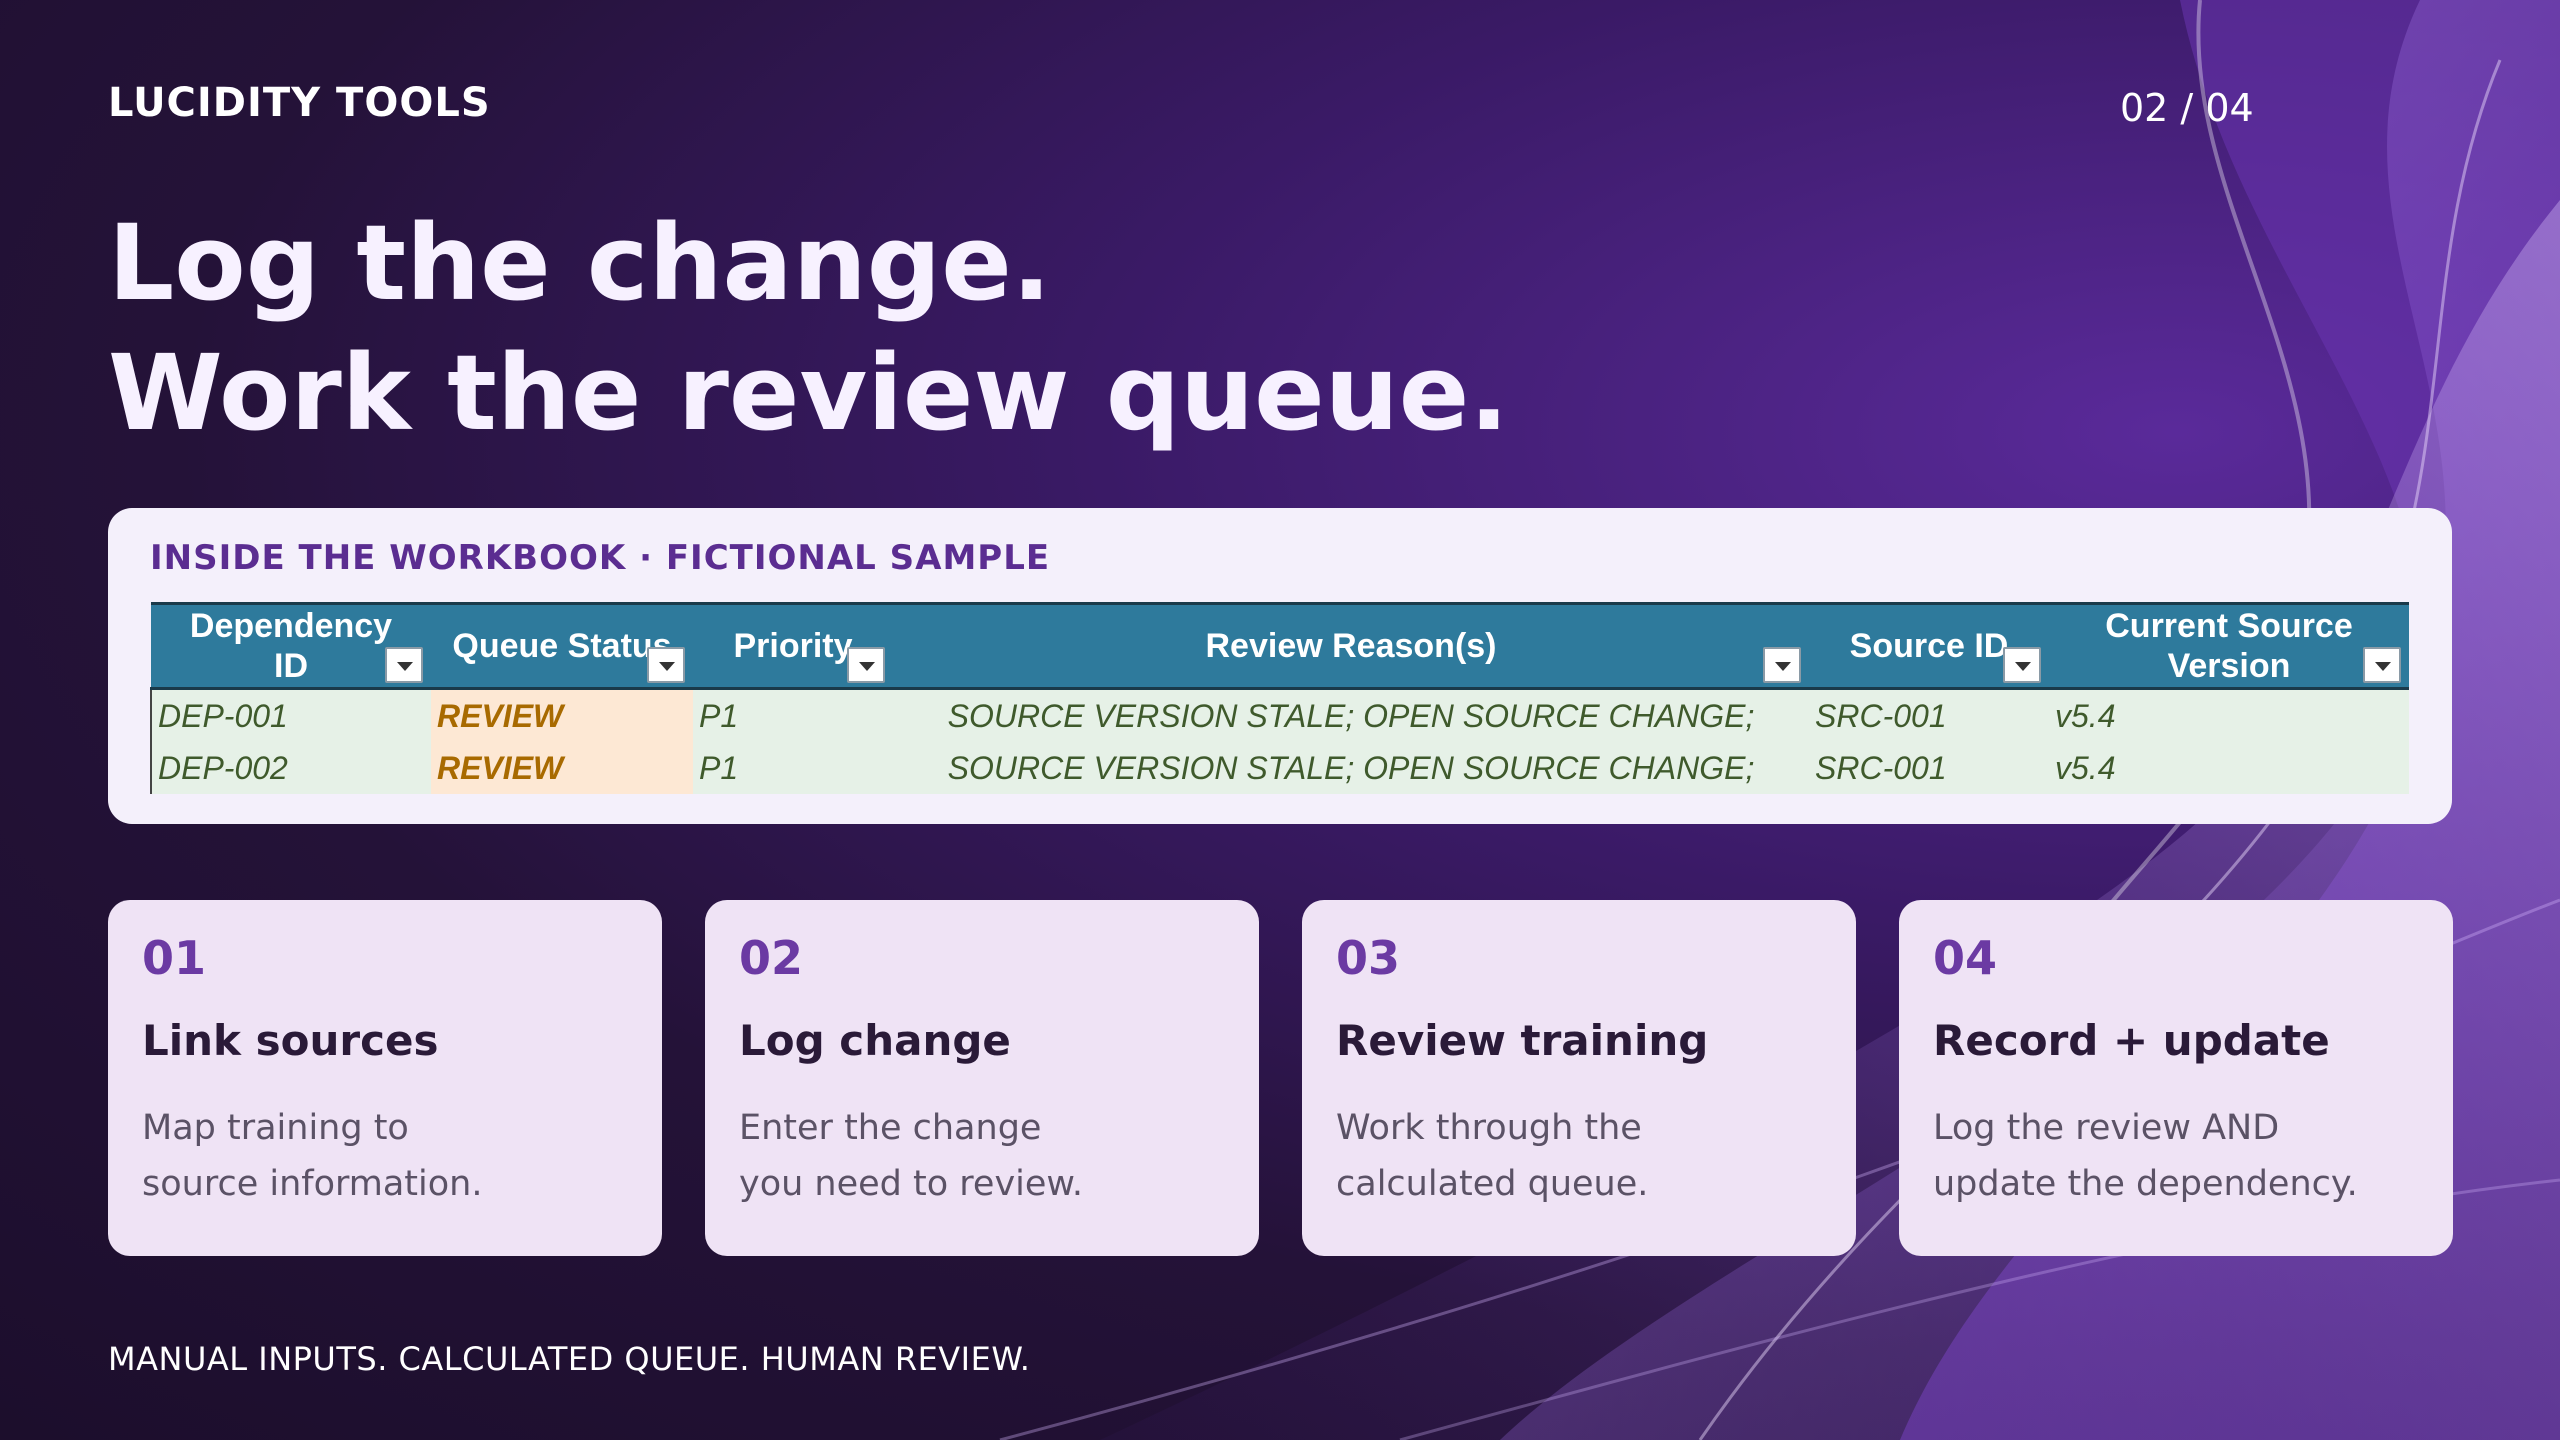 The width and height of the screenshot is (2560, 1440). Describe the element at coordinates (875, 1040) in the screenshot. I see `step-title: Log change` at that location.